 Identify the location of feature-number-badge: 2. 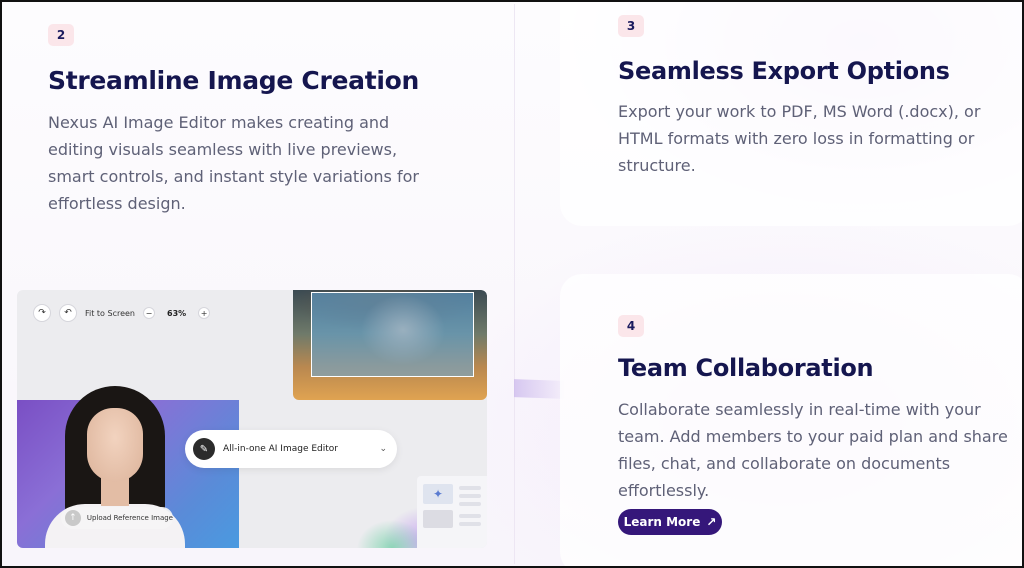
(61, 35).